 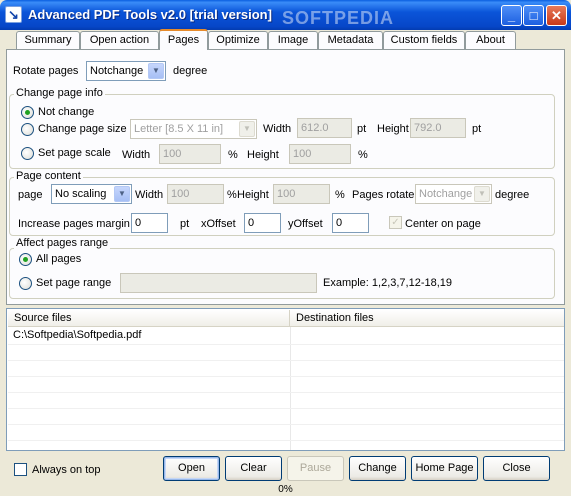 What do you see at coordinates (238, 40) in the screenshot?
I see `tab-optimize: Optimize` at bounding box center [238, 40].